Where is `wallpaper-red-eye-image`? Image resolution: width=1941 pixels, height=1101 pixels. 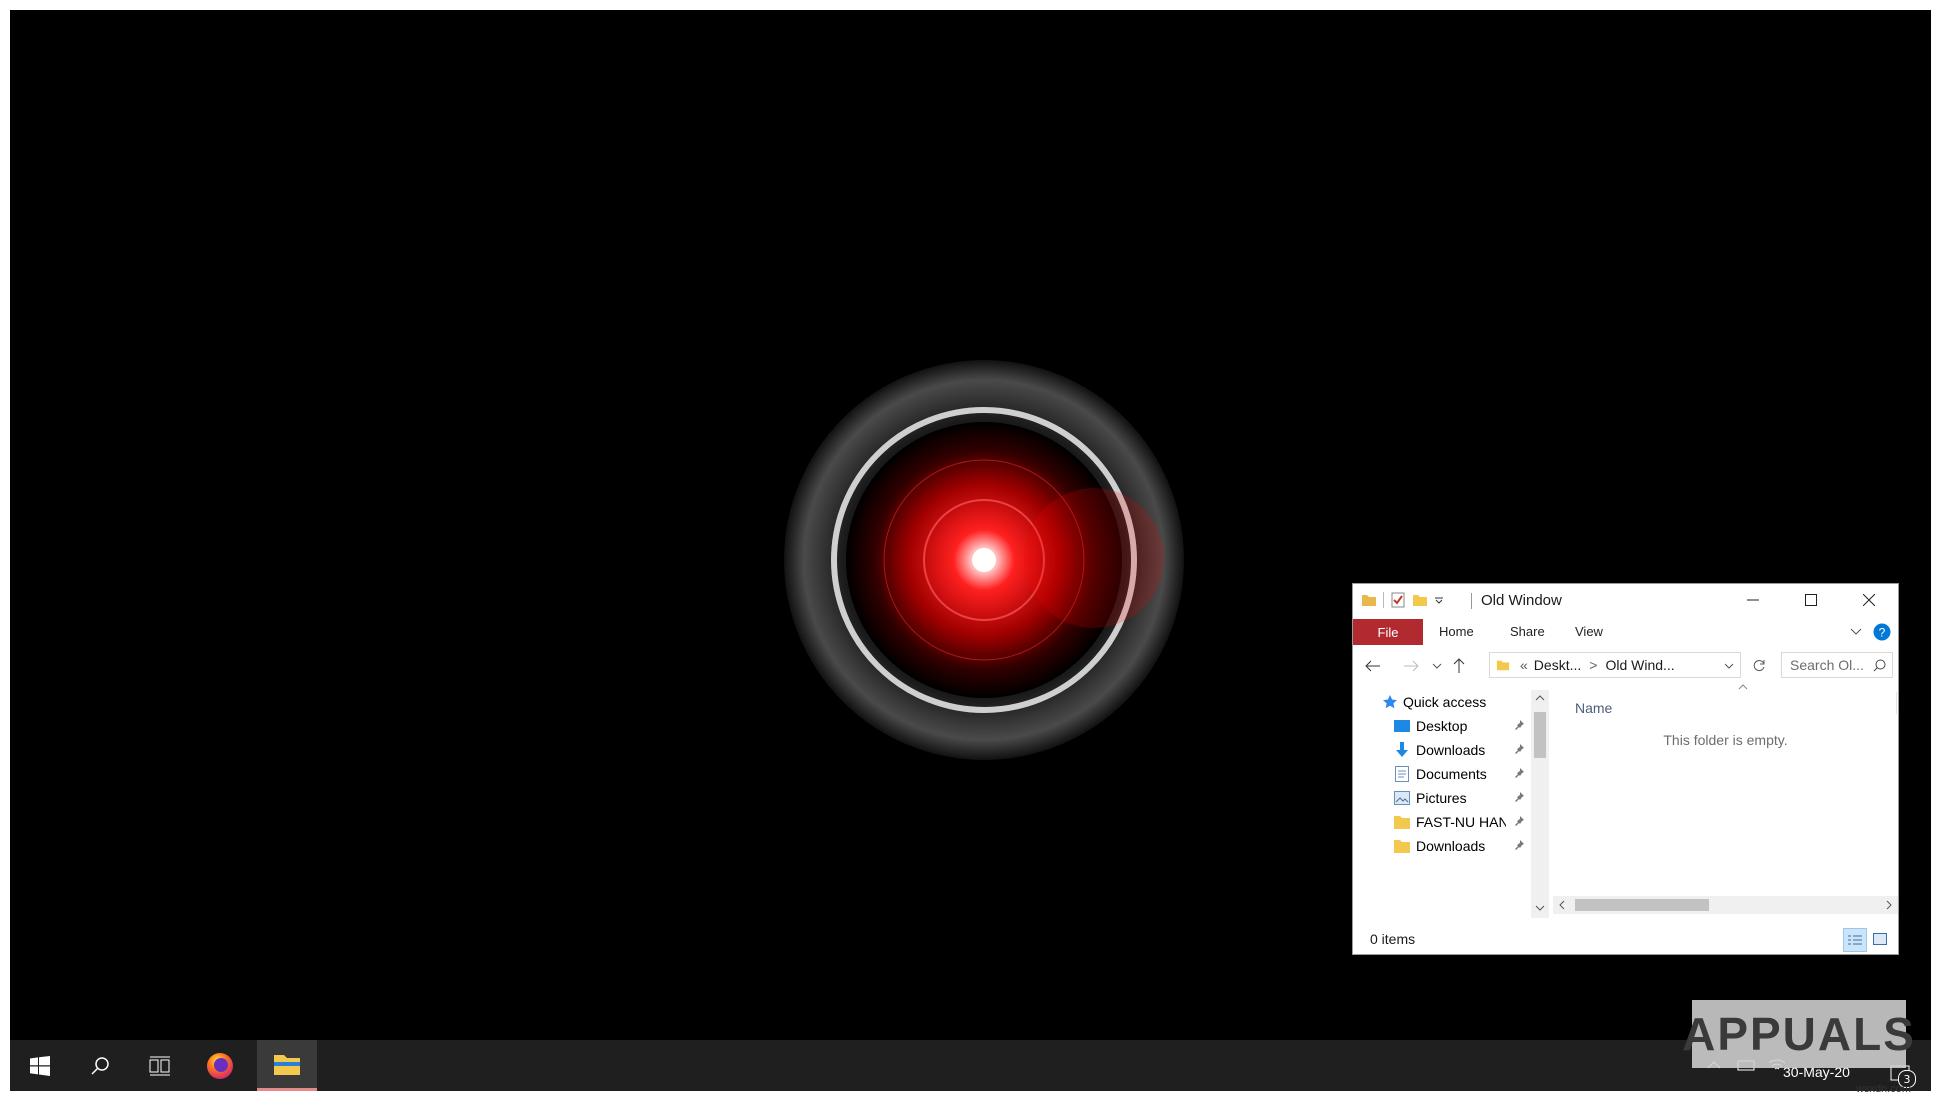 wallpaper-red-eye-image is located at coordinates (984, 560).